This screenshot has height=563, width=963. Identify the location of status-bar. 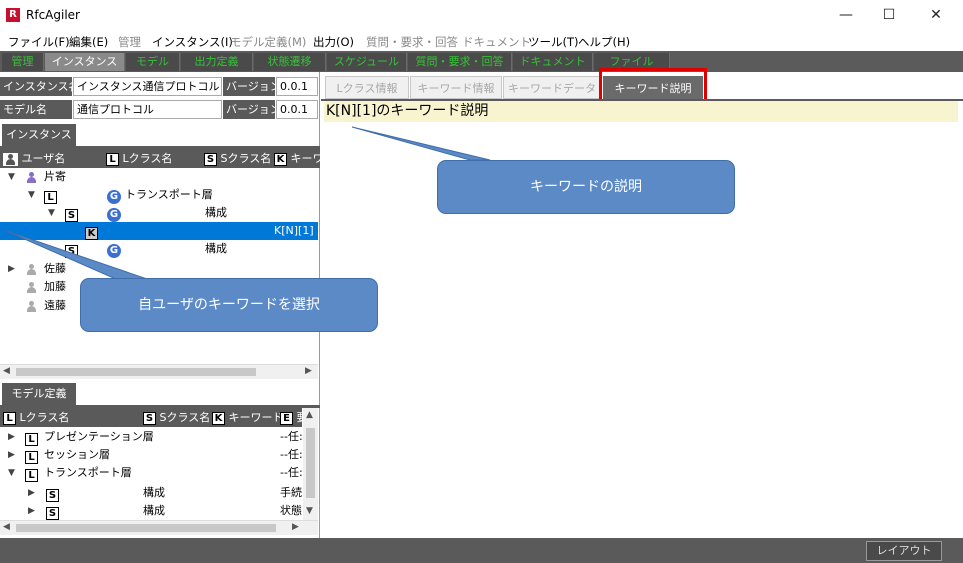
(481, 550).